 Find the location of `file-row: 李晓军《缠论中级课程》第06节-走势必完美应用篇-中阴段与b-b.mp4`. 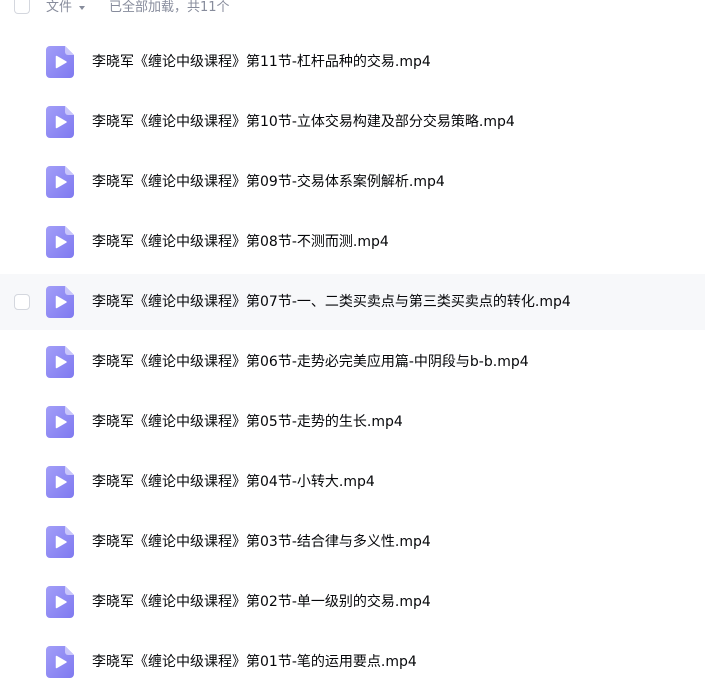

file-row: 李晓军《缠论中级课程》第06节-走势必完美应用篇-中阴段与b-b.mp4 is located at coordinates (352, 362).